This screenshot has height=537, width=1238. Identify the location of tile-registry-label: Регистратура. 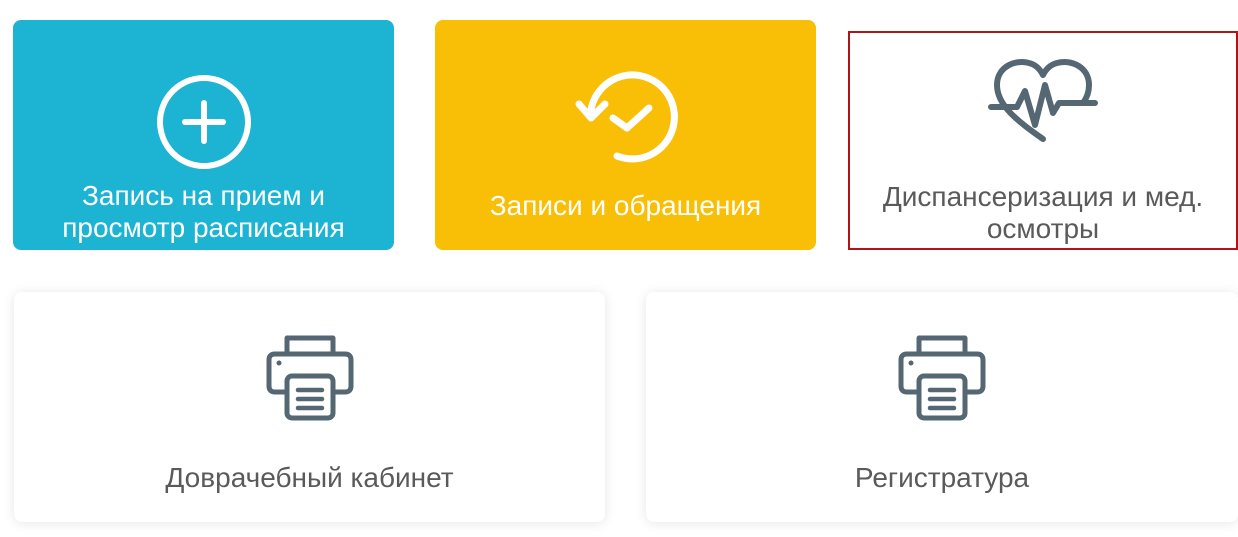
(942, 477).